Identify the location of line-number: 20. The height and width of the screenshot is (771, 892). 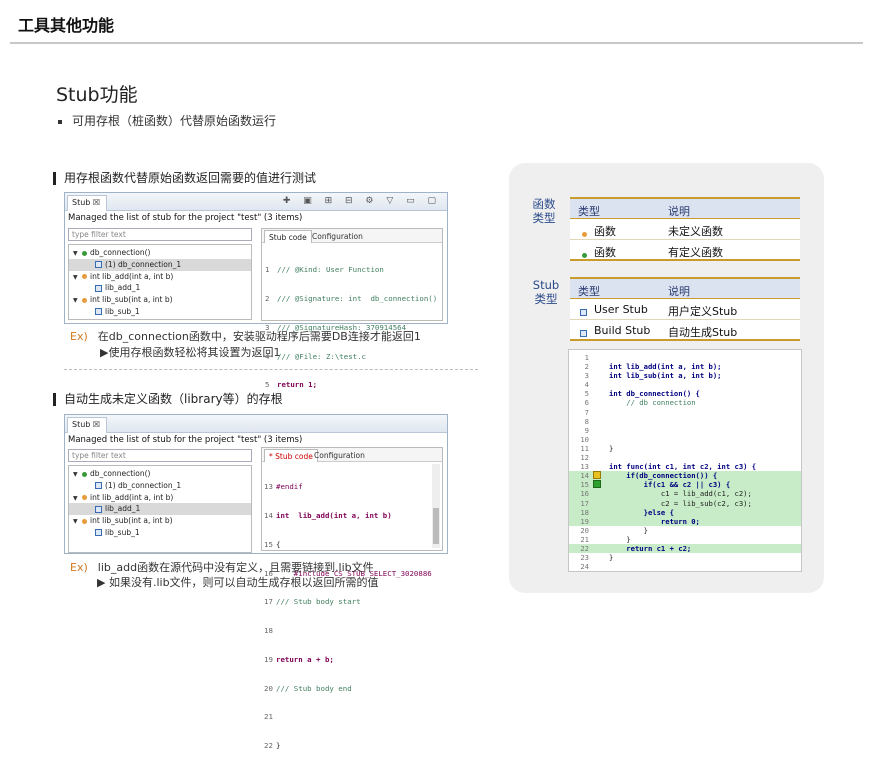
(584, 530).